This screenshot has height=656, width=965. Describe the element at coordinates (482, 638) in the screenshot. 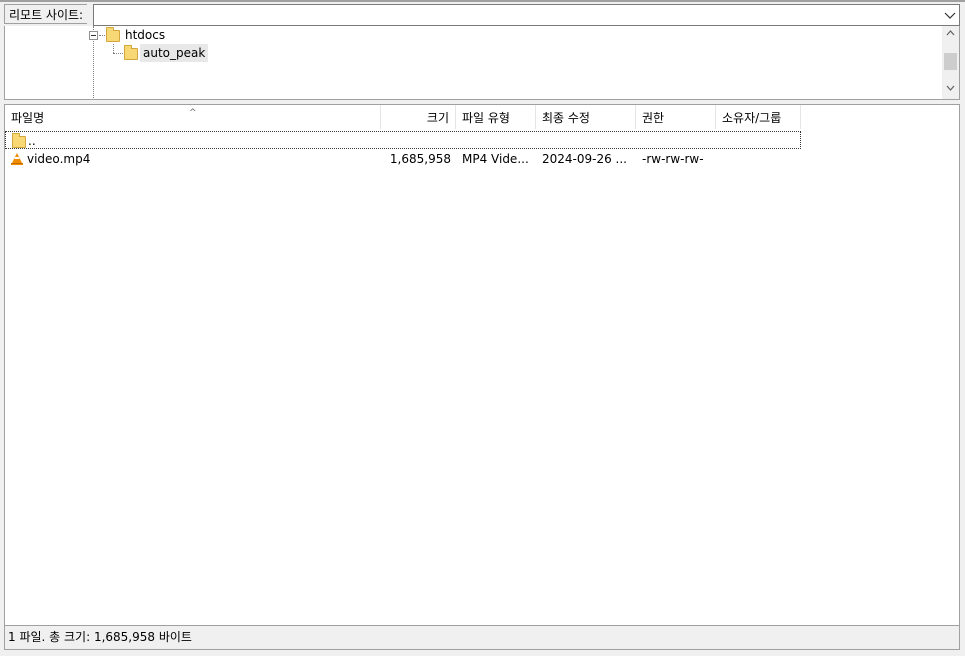

I see `status-bar: 1 파일. 총 크기: 1,685,958 바이트` at that location.